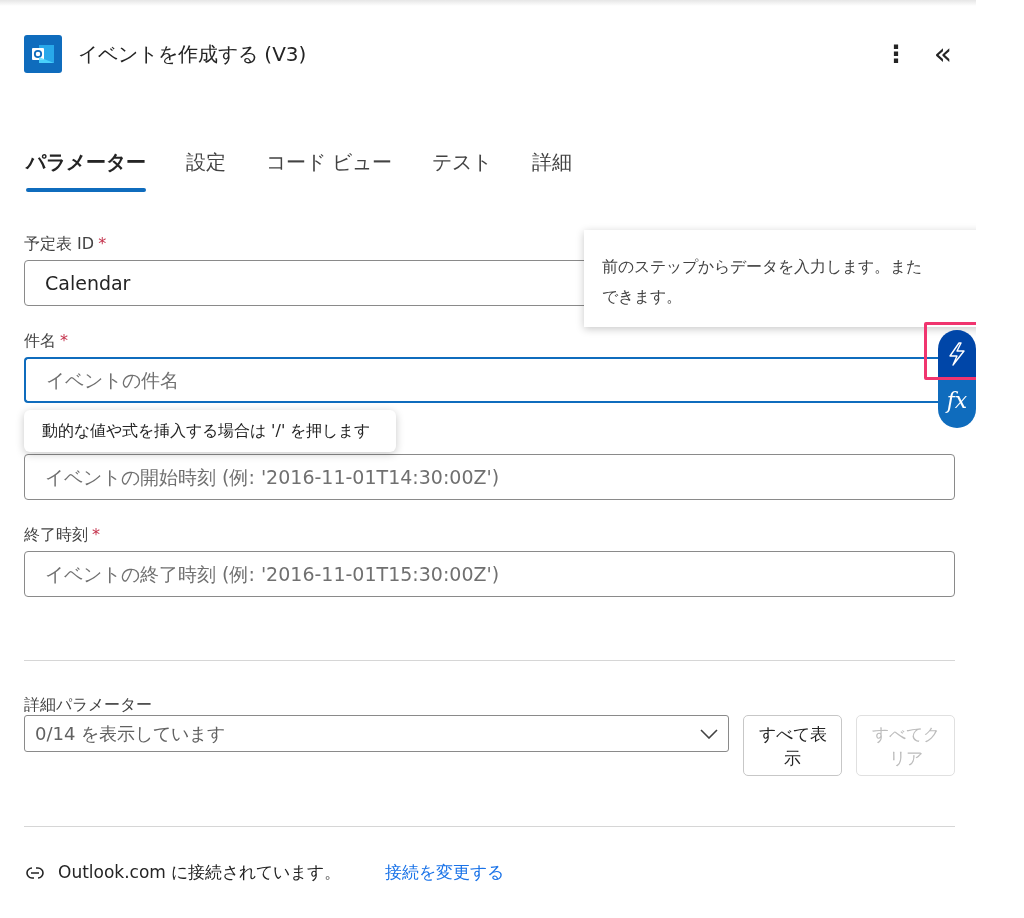 The height and width of the screenshot is (918, 1024). Describe the element at coordinates (642, 297) in the screenshot. I see `tooltip-text: できます。` at that location.